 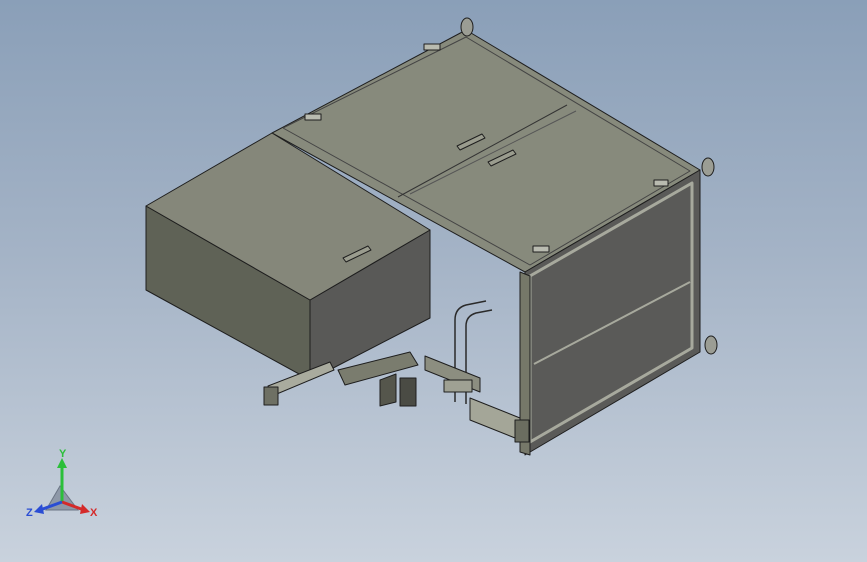 I want to click on y-axis-label: Y, so click(x=63, y=454).